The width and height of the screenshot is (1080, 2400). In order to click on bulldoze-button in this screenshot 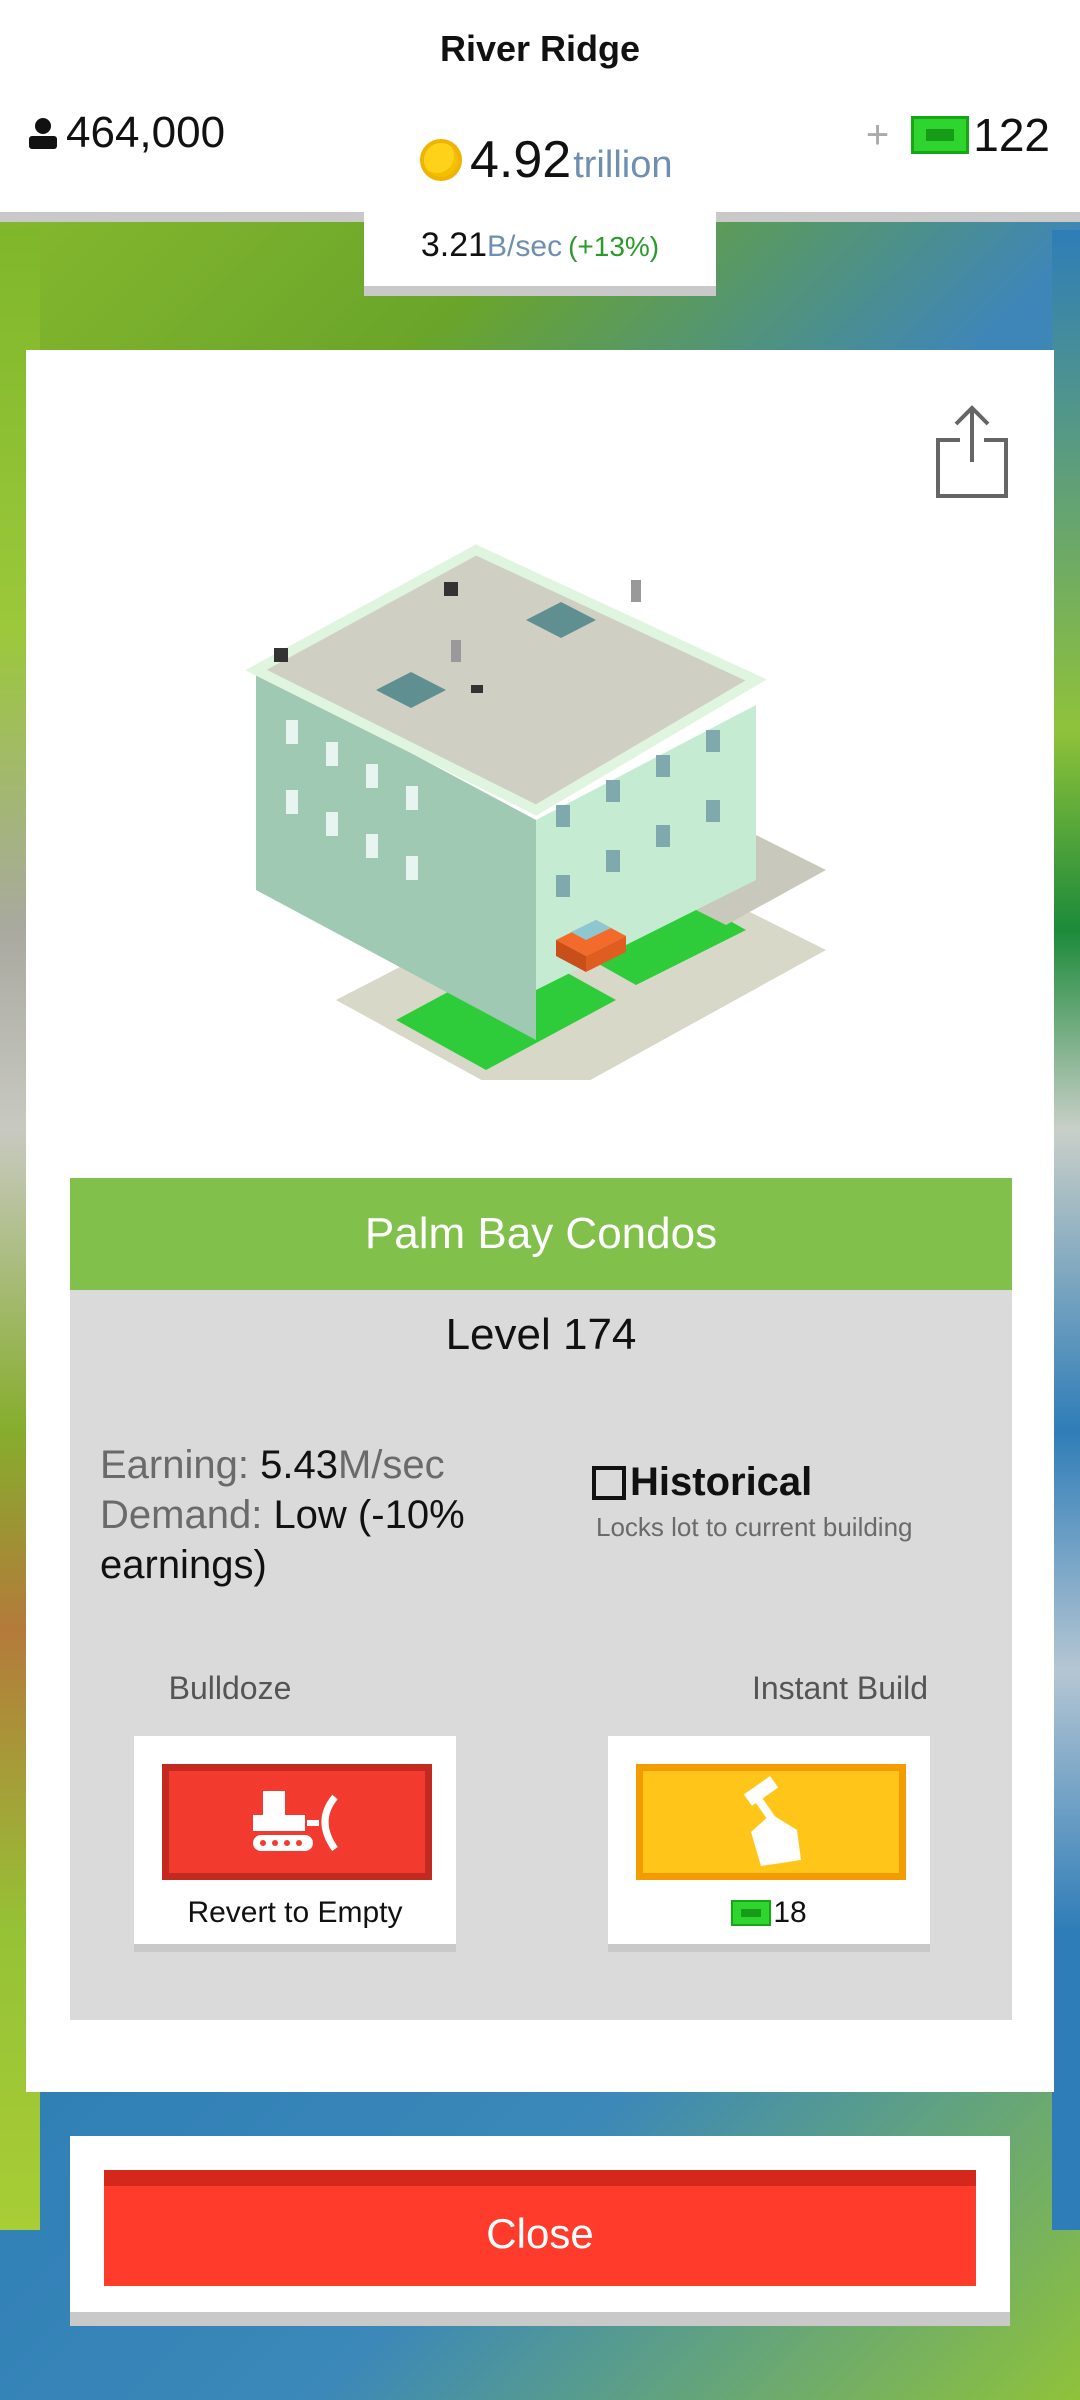, I will do `click(297, 1822)`.